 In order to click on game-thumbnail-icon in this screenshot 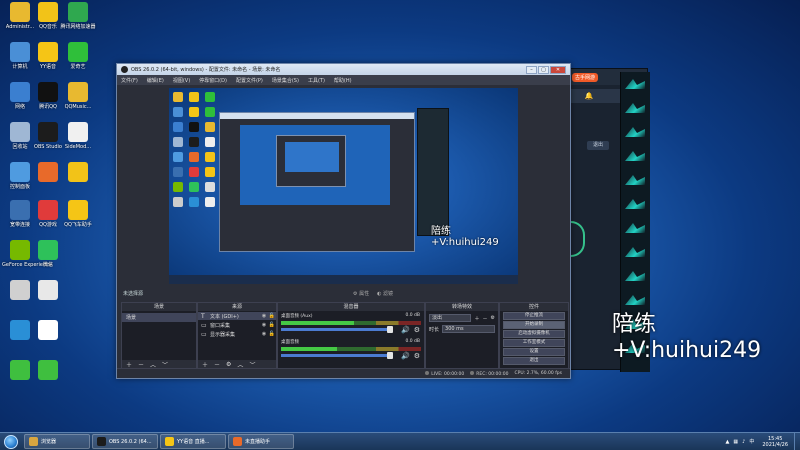, I will do `click(635, 84)`.